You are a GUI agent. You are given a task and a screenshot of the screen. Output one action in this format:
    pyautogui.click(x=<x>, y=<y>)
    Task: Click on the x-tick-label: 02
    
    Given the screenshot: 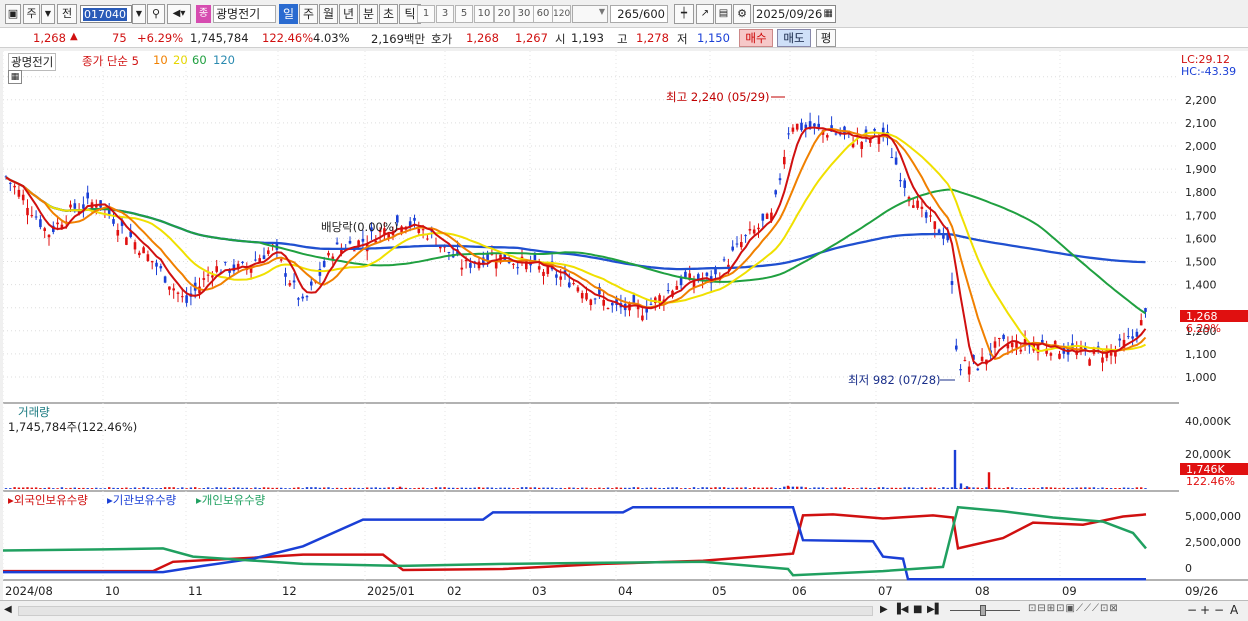 What is the action you would take?
    pyautogui.click(x=454, y=591)
    